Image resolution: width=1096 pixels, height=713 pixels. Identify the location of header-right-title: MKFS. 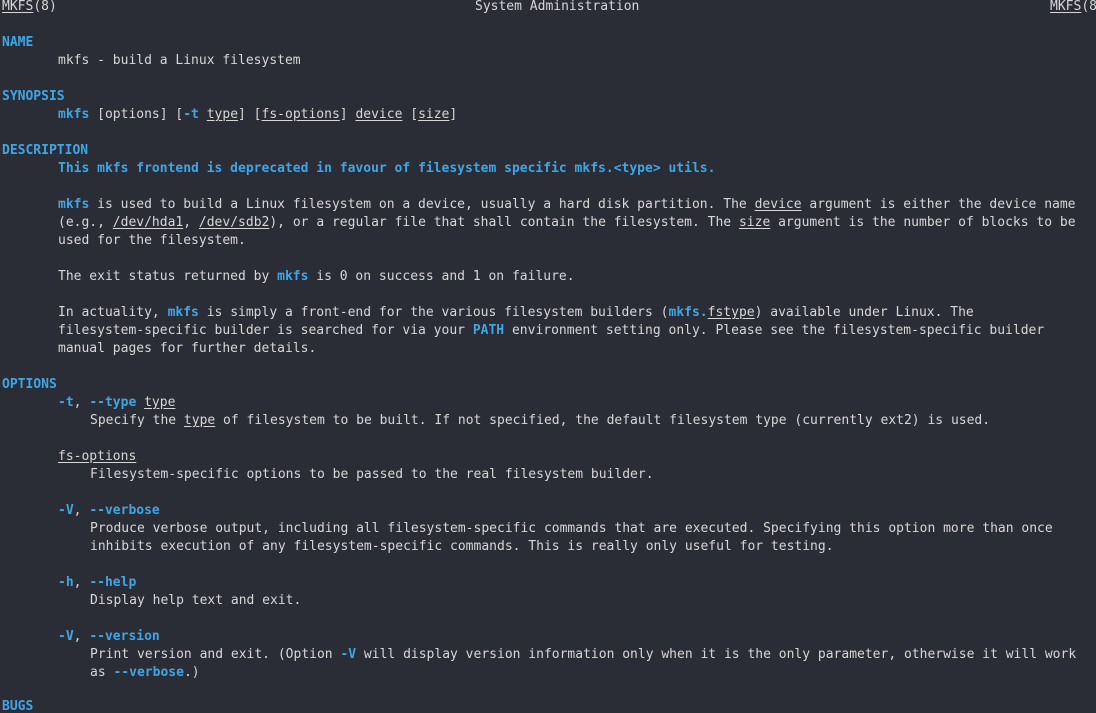
(1066, 7).